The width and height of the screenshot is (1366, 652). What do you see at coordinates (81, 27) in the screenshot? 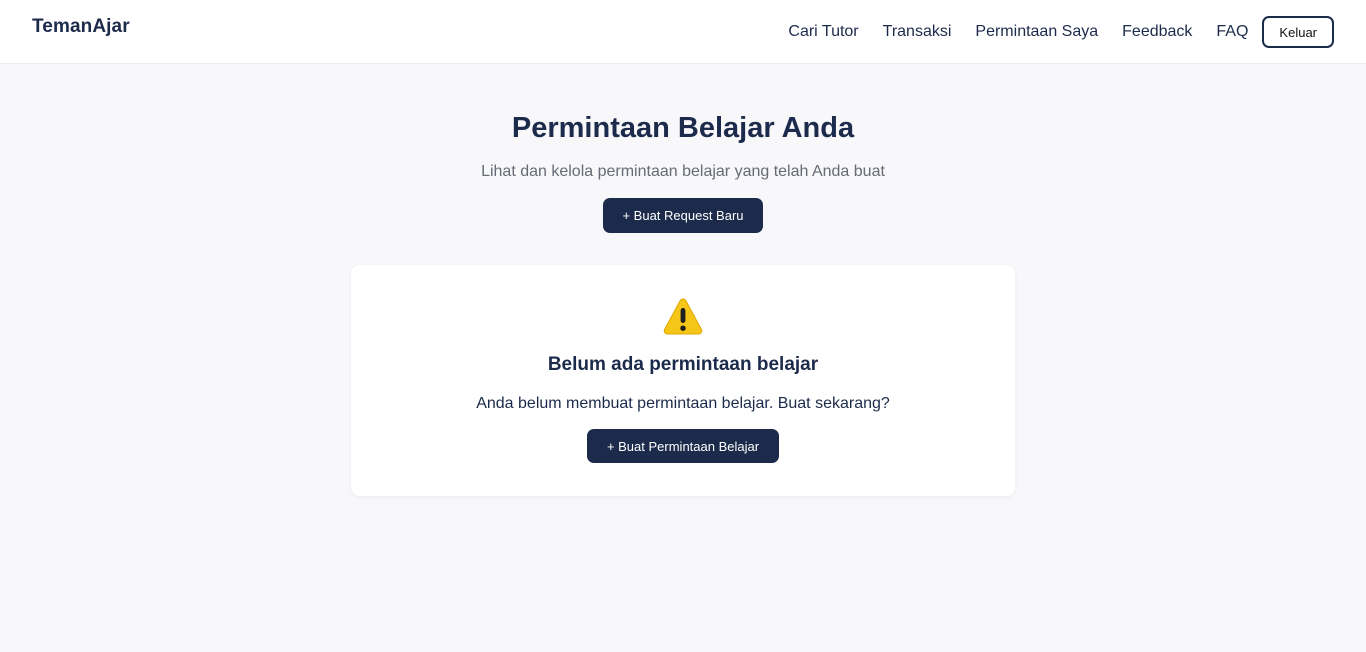
I see `brand-logo: TemanAjar` at bounding box center [81, 27].